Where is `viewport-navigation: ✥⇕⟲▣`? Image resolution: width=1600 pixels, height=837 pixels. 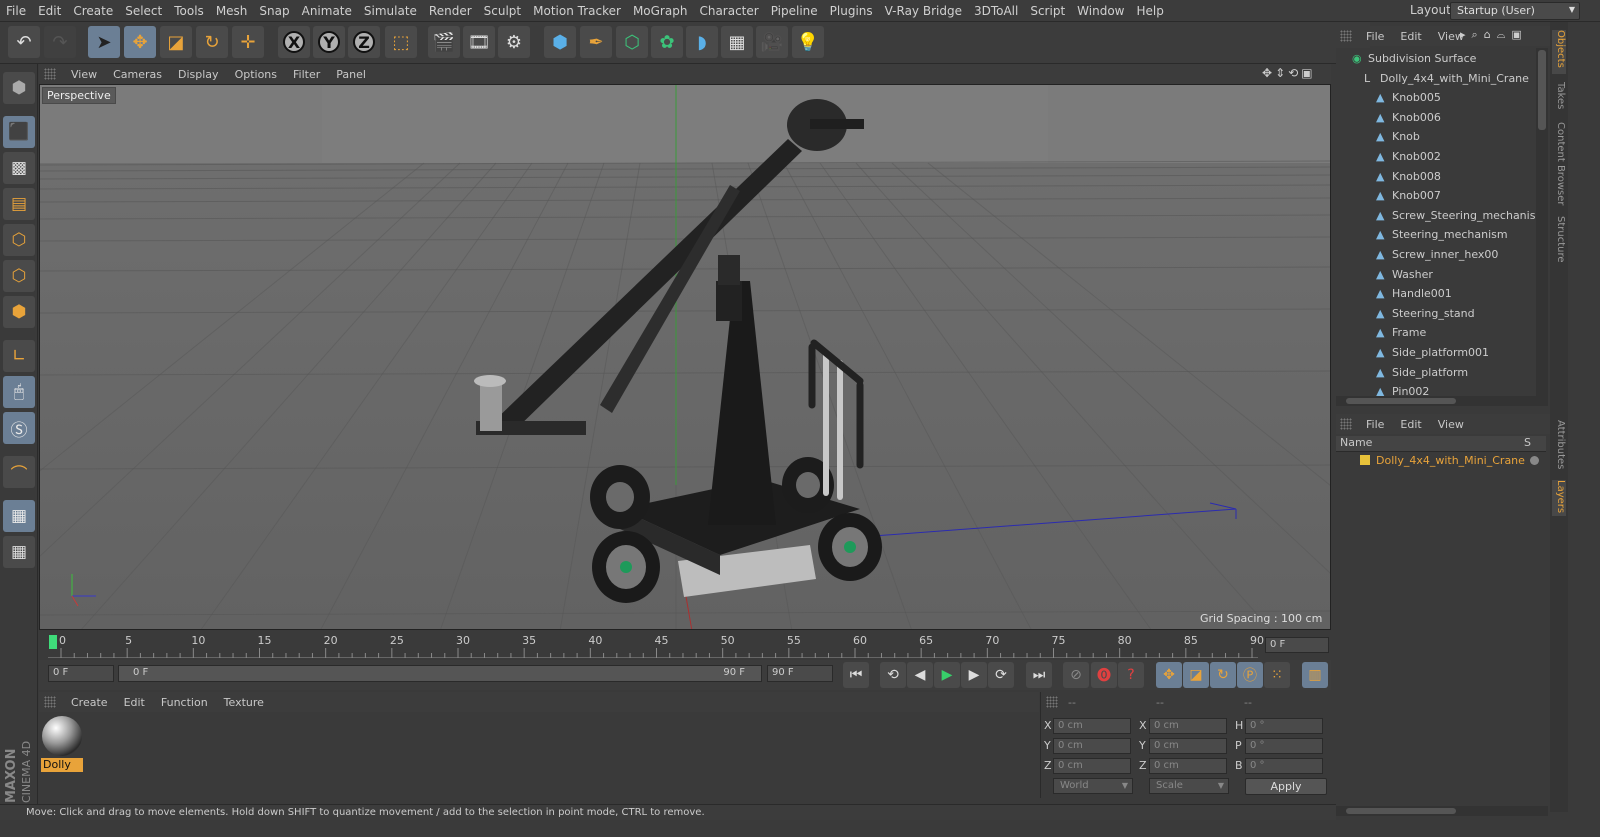
viewport-navigation: ✥⇕⟲▣ is located at coordinates (1295, 74).